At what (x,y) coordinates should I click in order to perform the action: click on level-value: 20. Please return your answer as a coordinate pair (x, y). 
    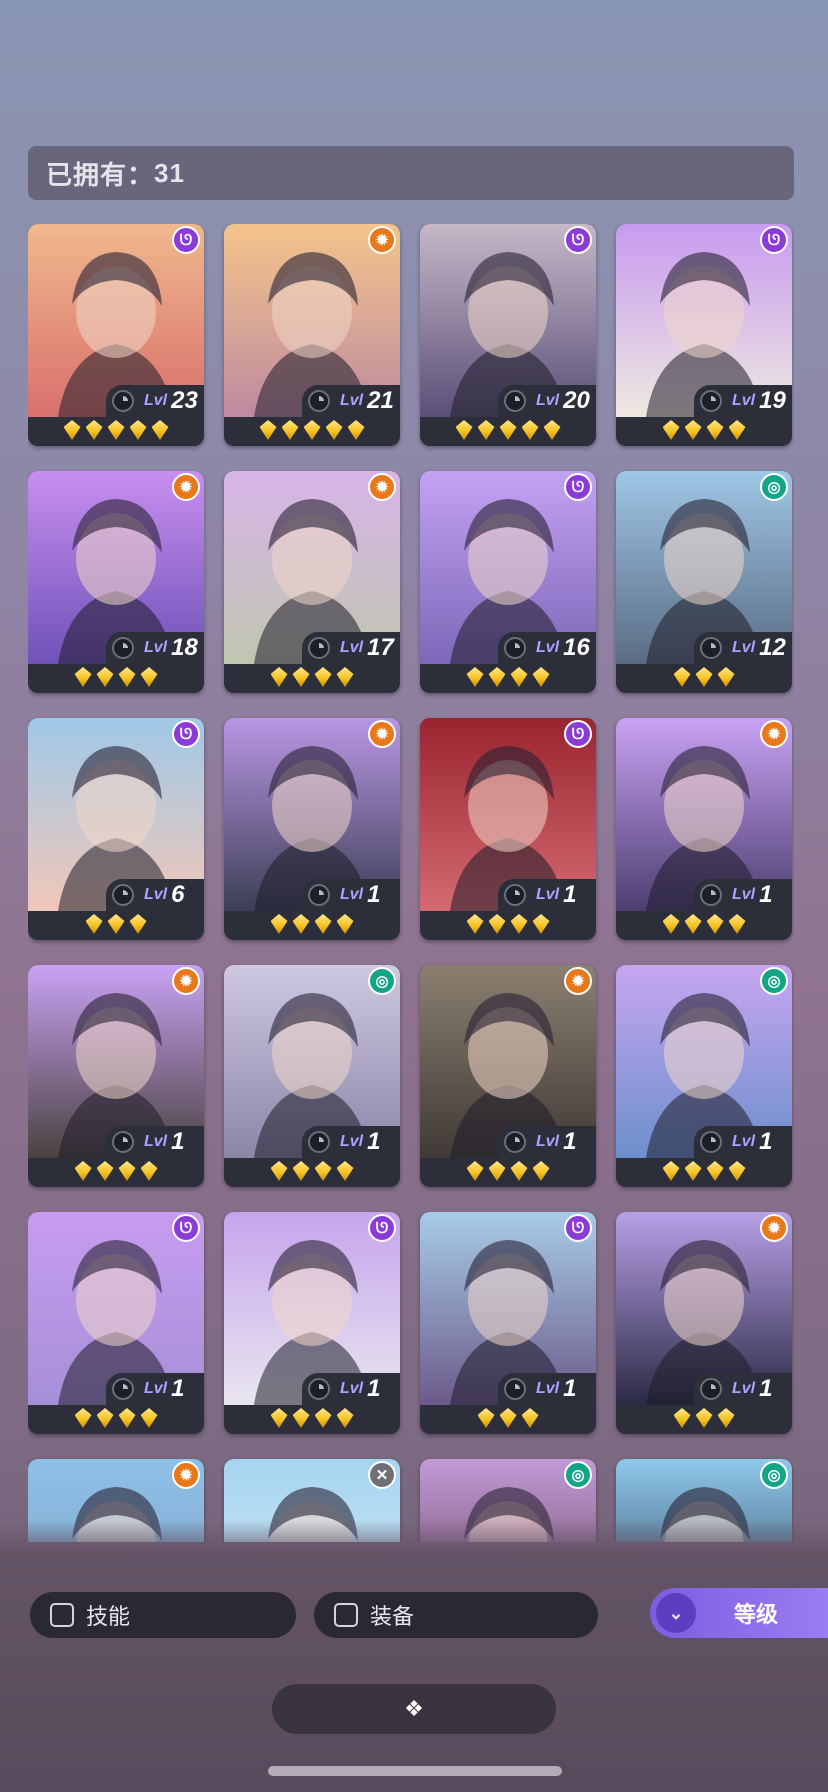
    Looking at the image, I should click on (576, 400).